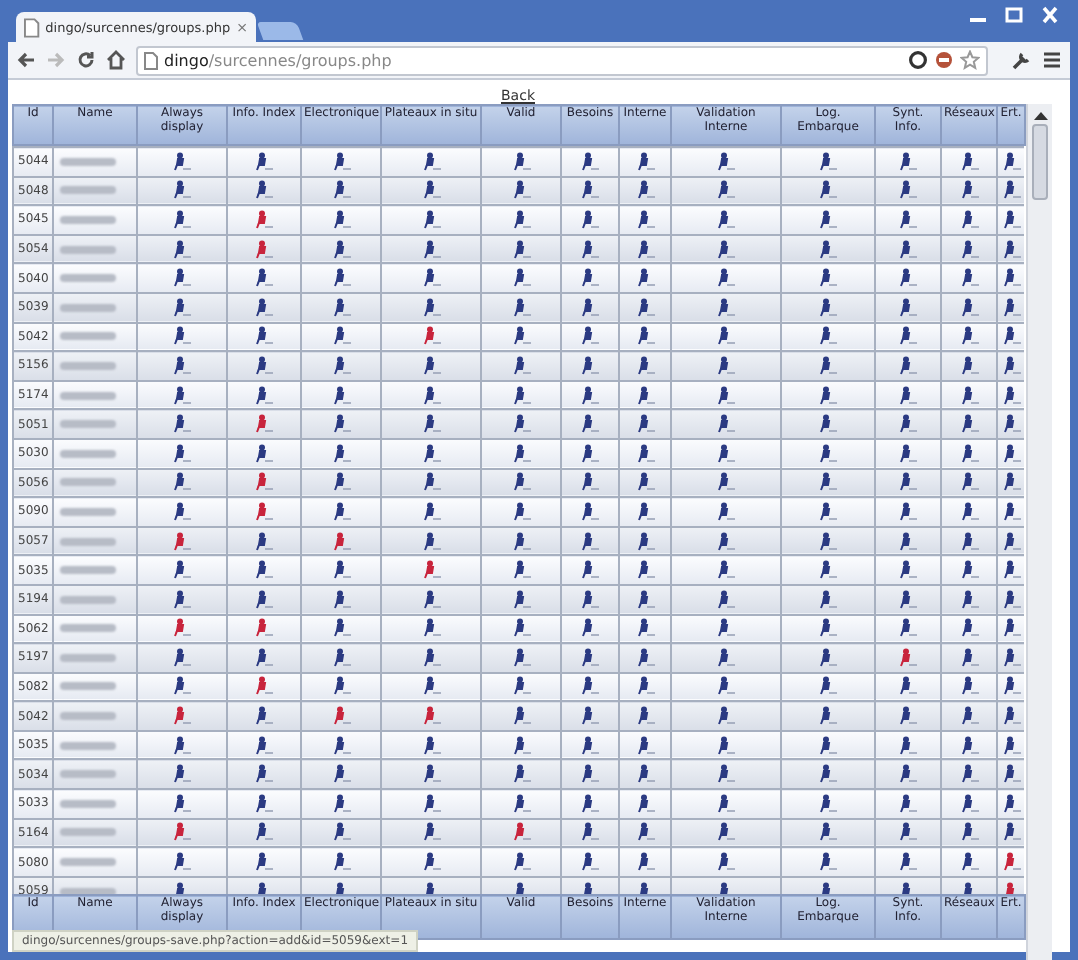 This screenshot has width=1078, height=960. Describe the element at coordinates (562, 60) in the screenshot. I see `address-bar: dingo/surcennes/groups.php` at that location.